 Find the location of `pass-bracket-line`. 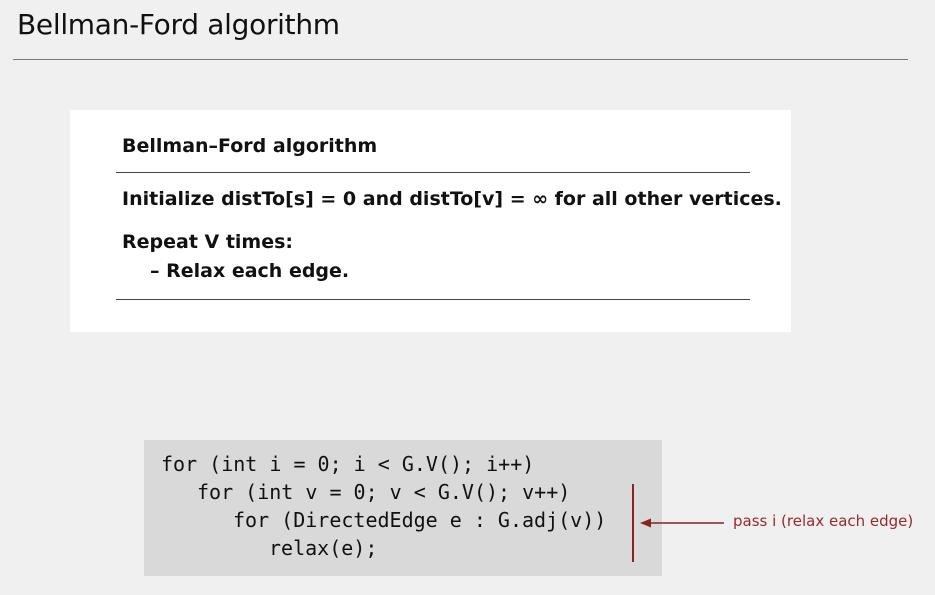

pass-bracket-line is located at coordinates (633, 523).